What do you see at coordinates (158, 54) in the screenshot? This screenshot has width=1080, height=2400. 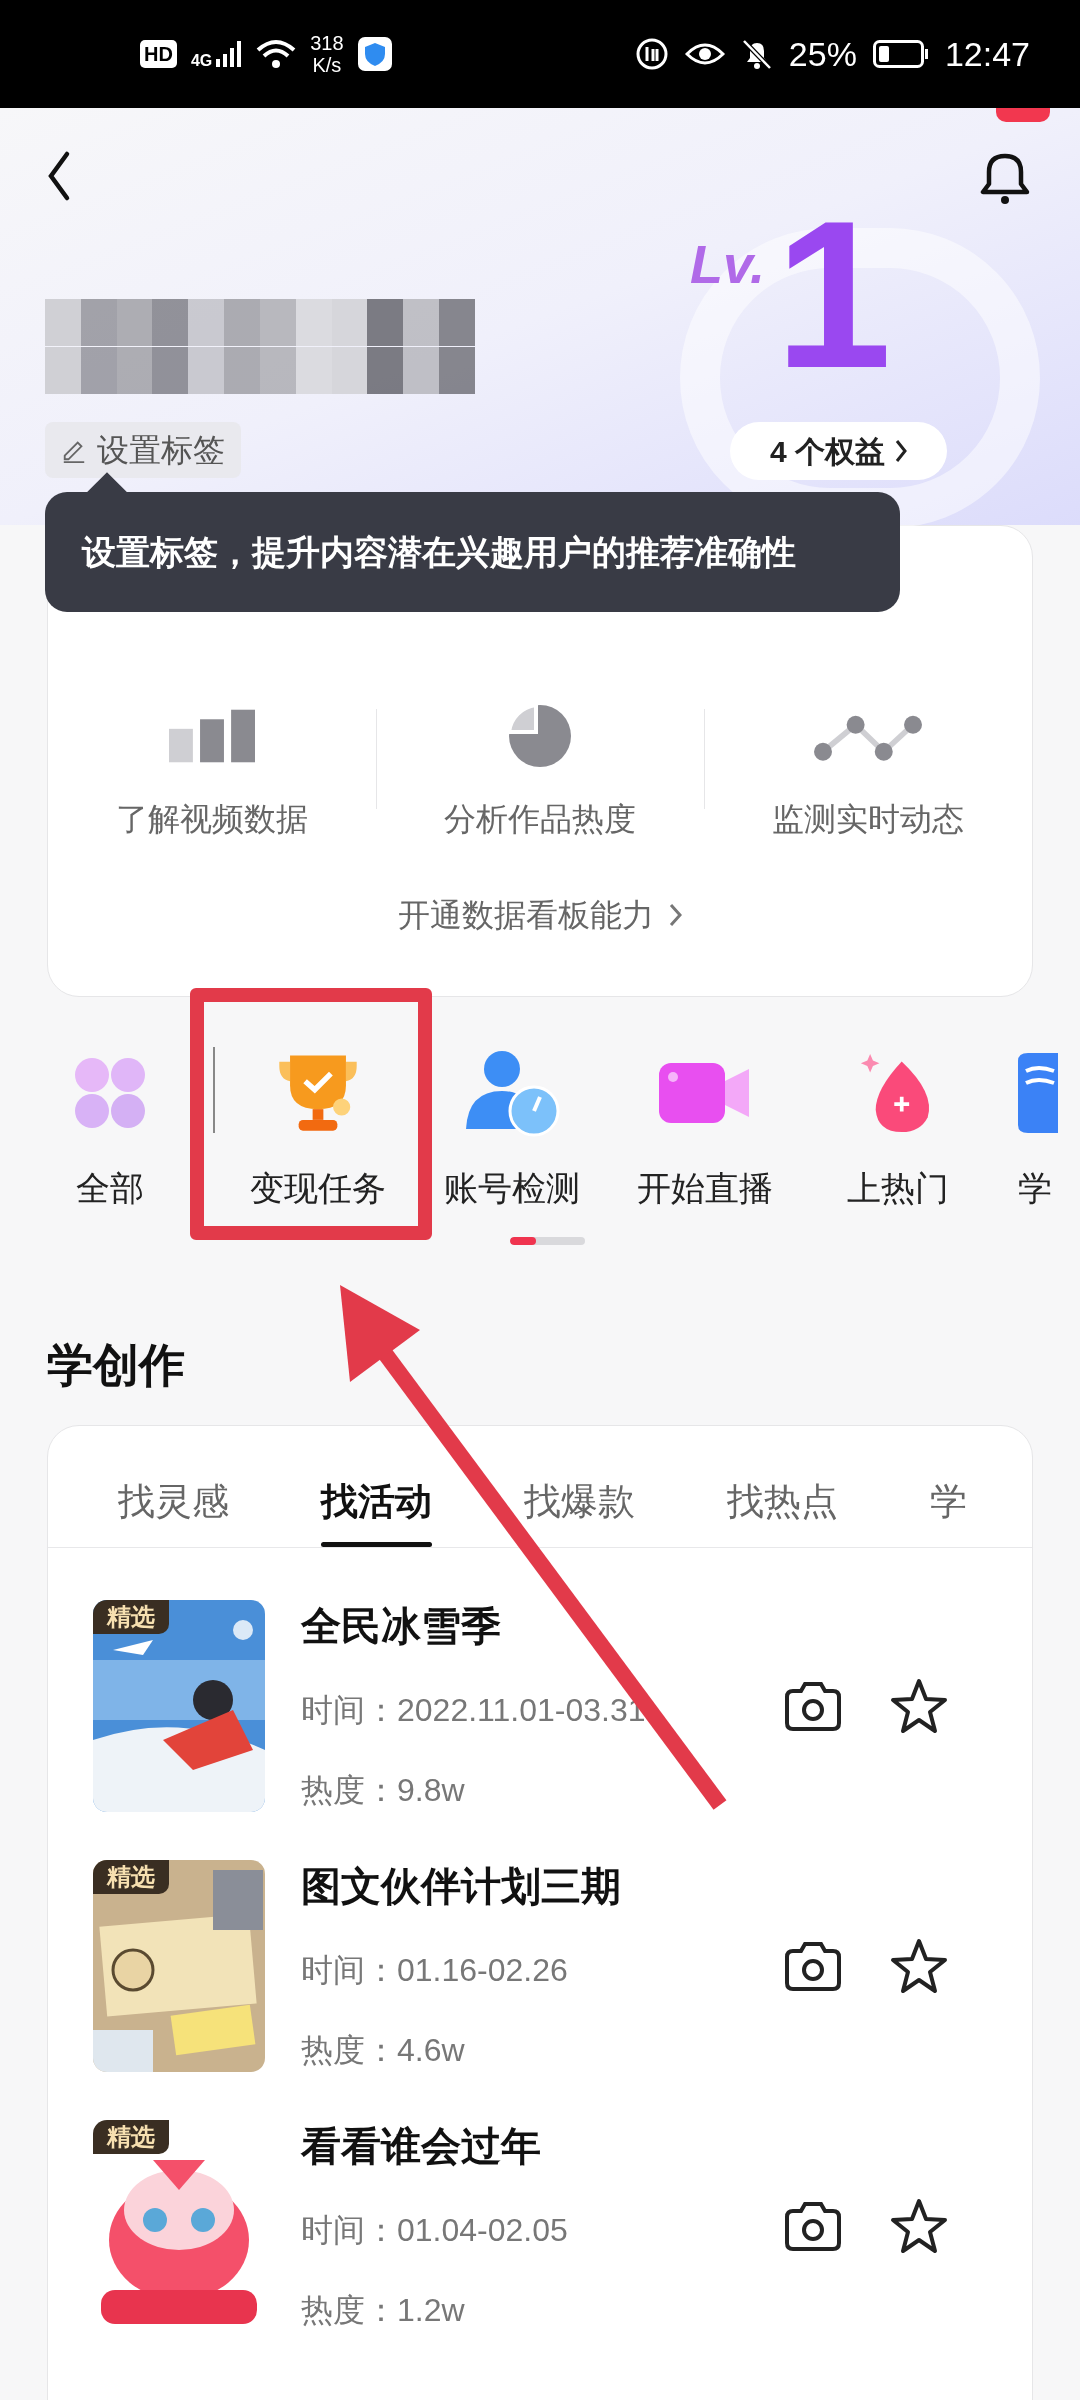 I see `hd-indicator: HD` at bounding box center [158, 54].